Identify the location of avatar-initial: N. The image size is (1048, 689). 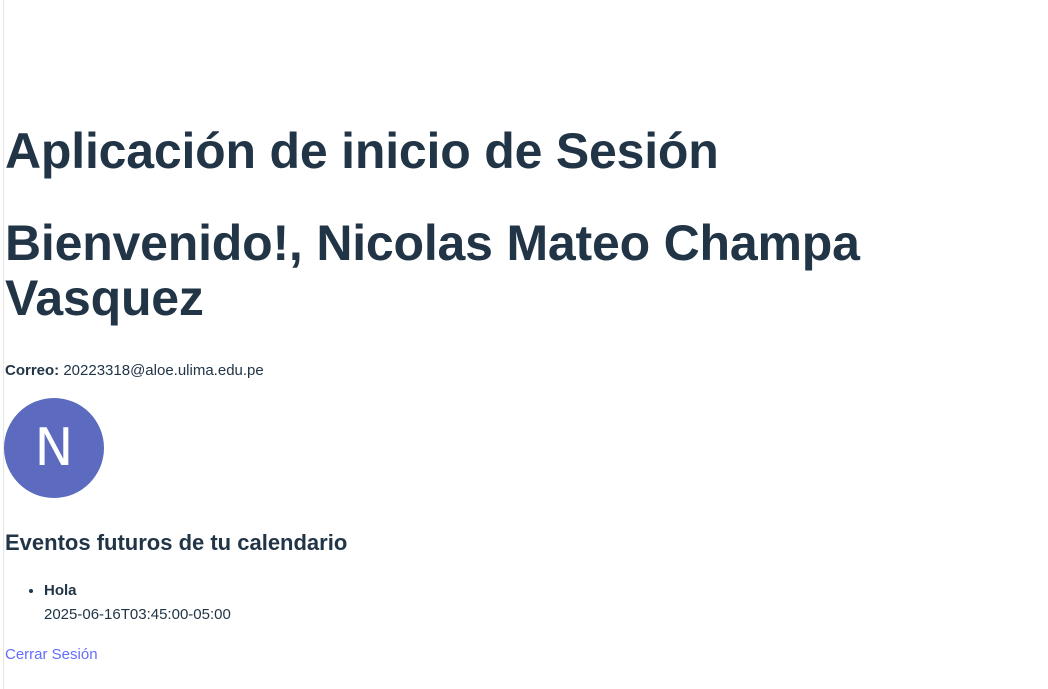
(54, 448).